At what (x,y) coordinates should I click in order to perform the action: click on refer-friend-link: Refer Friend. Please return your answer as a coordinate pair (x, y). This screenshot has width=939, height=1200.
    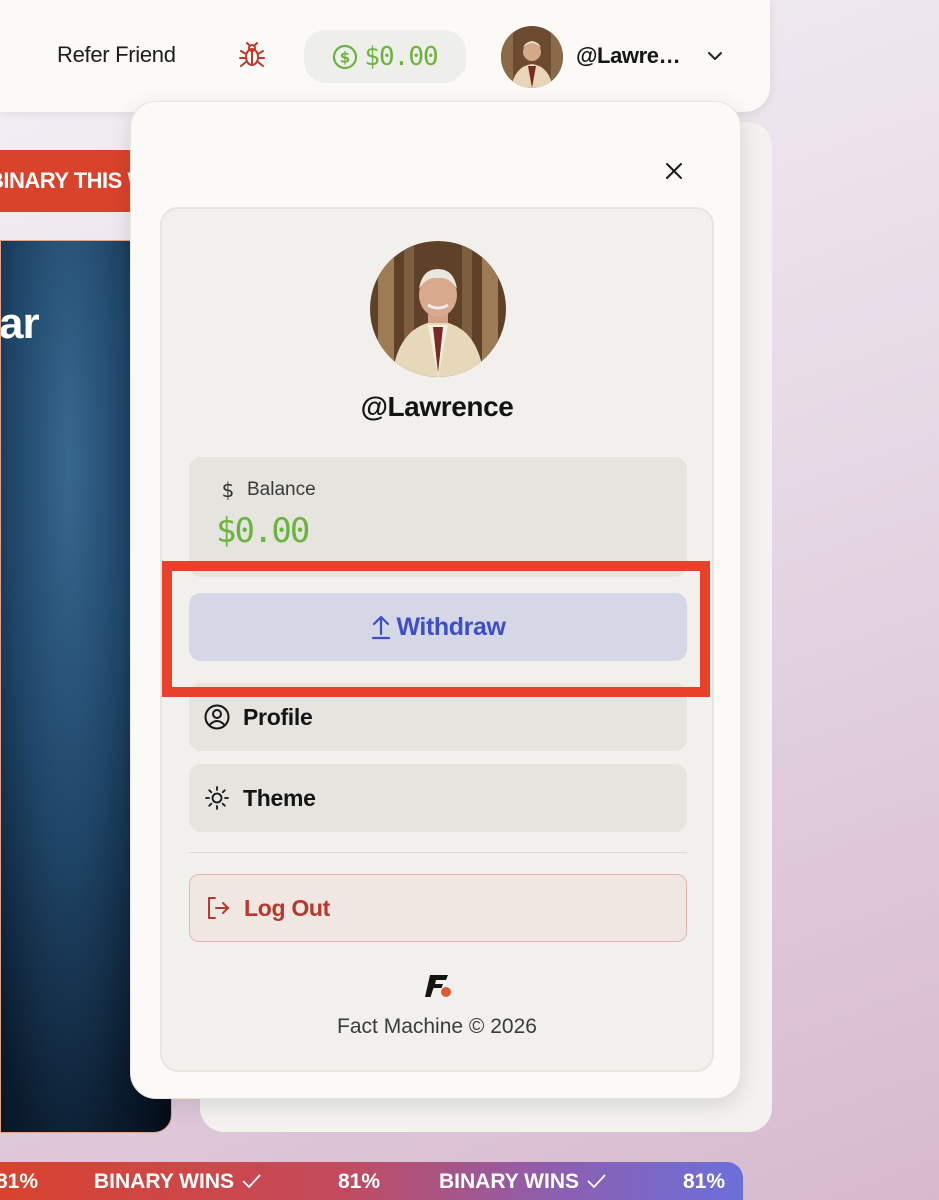
    Looking at the image, I should click on (116, 55).